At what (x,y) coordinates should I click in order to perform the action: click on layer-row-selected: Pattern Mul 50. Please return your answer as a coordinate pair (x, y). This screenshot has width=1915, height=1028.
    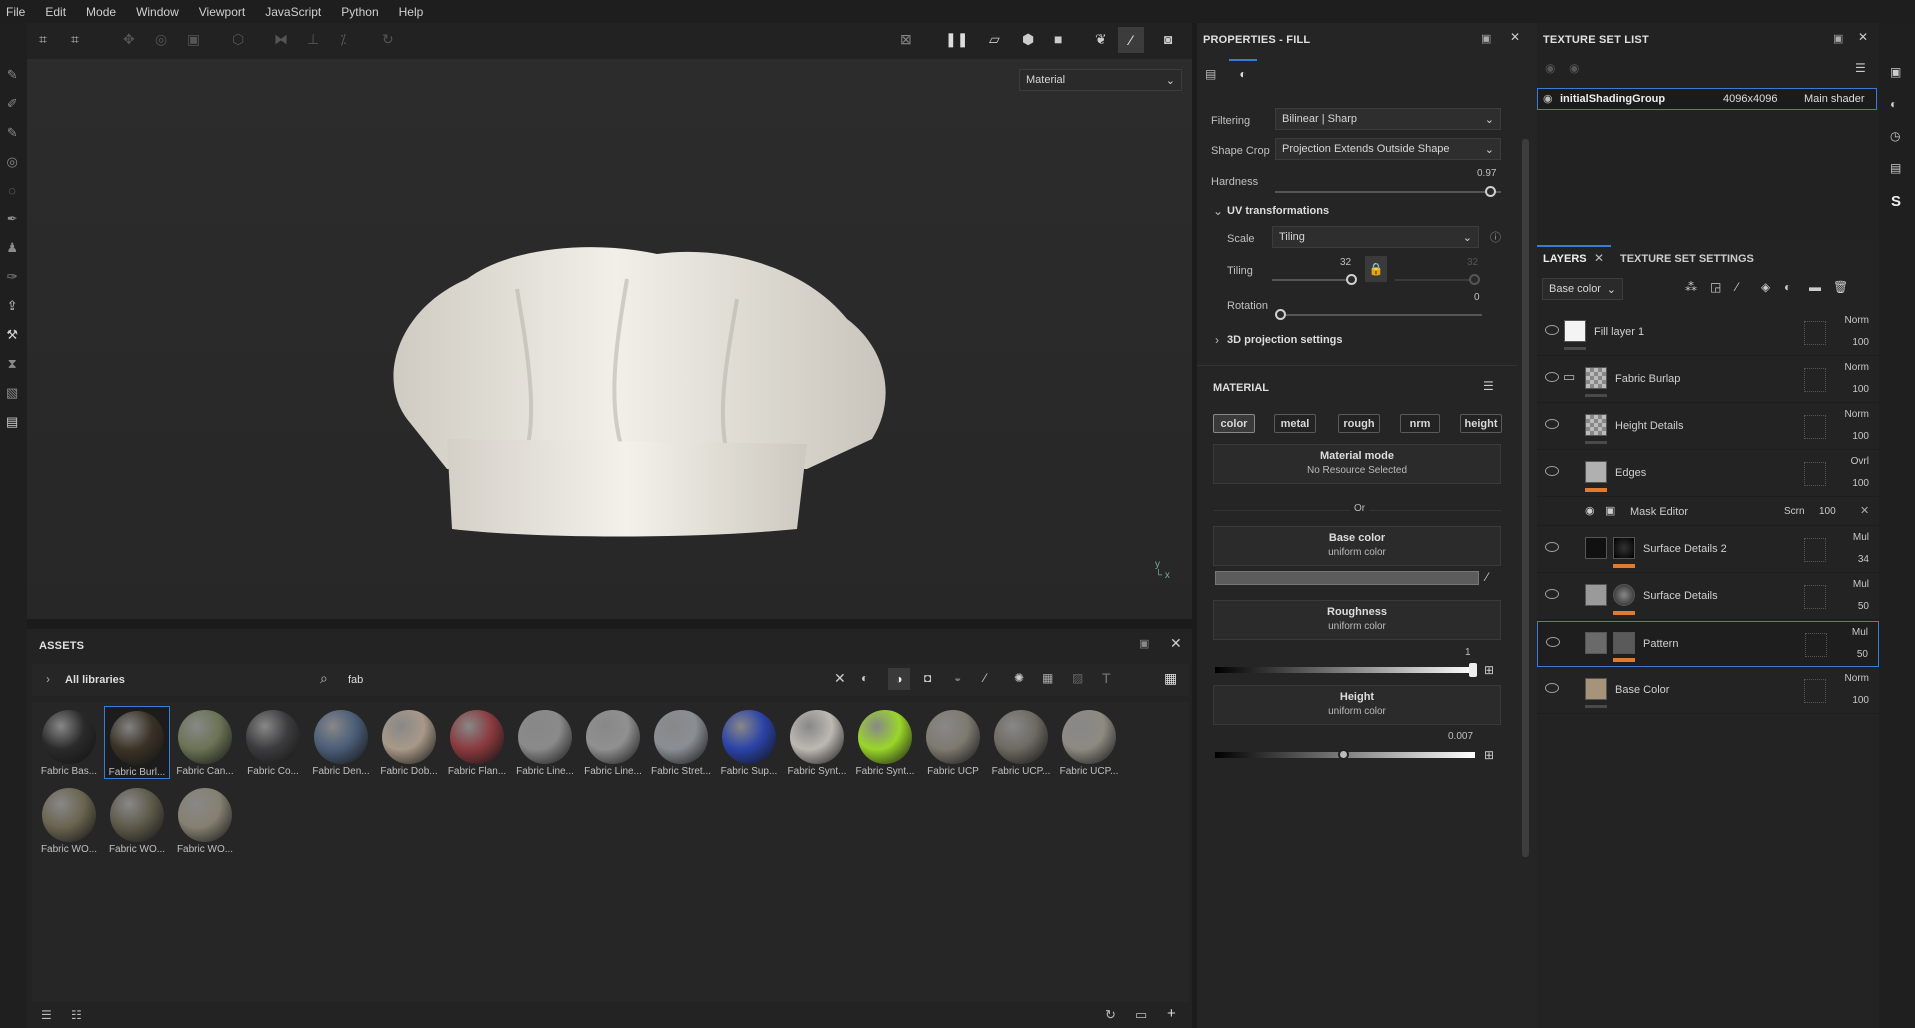
    Looking at the image, I should click on (1708, 644).